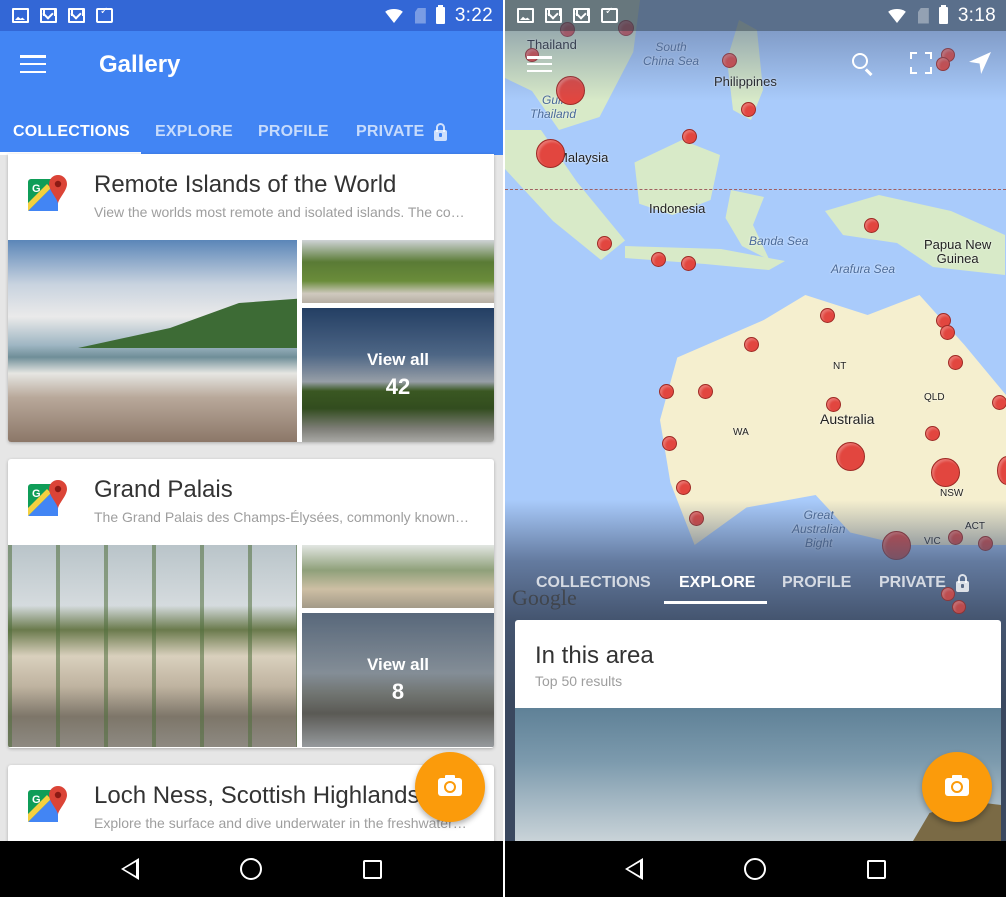  I want to click on area-card-title: In this area, so click(594, 655).